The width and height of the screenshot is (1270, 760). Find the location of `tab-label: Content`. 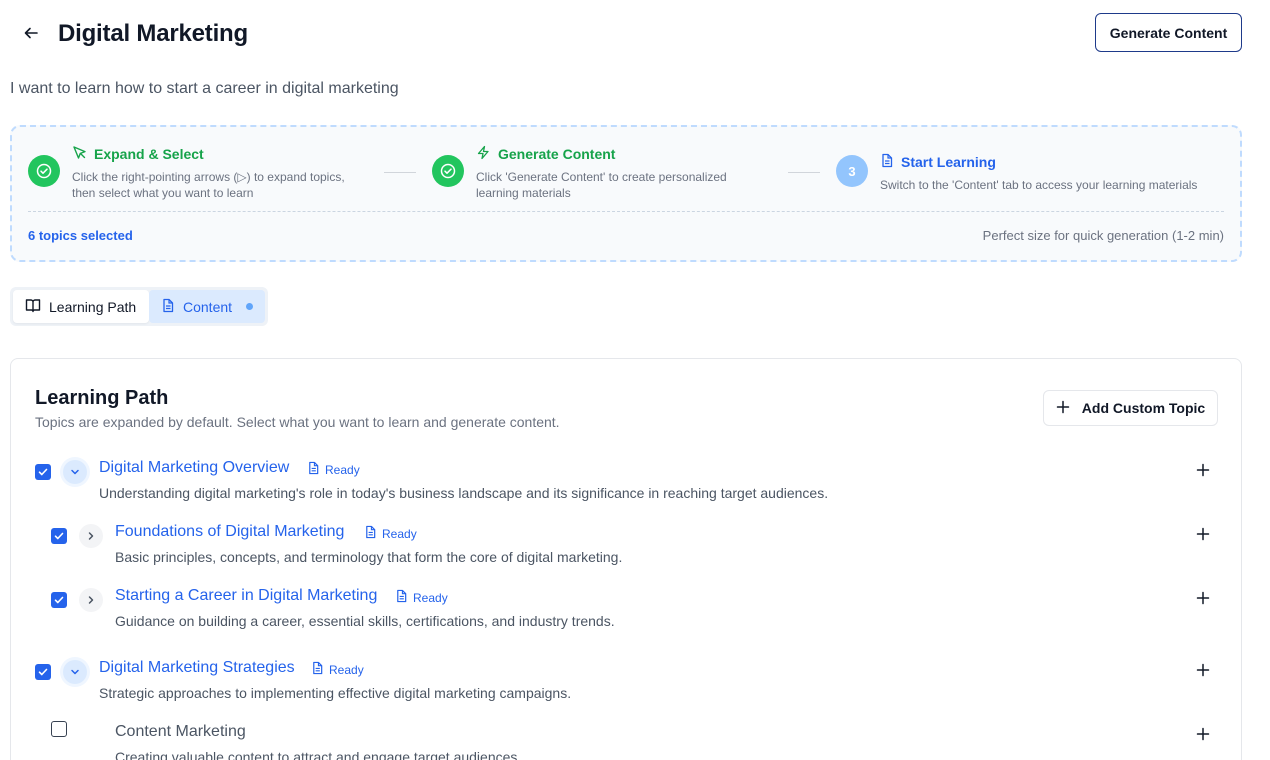

tab-label: Content is located at coordinates (208, 306).